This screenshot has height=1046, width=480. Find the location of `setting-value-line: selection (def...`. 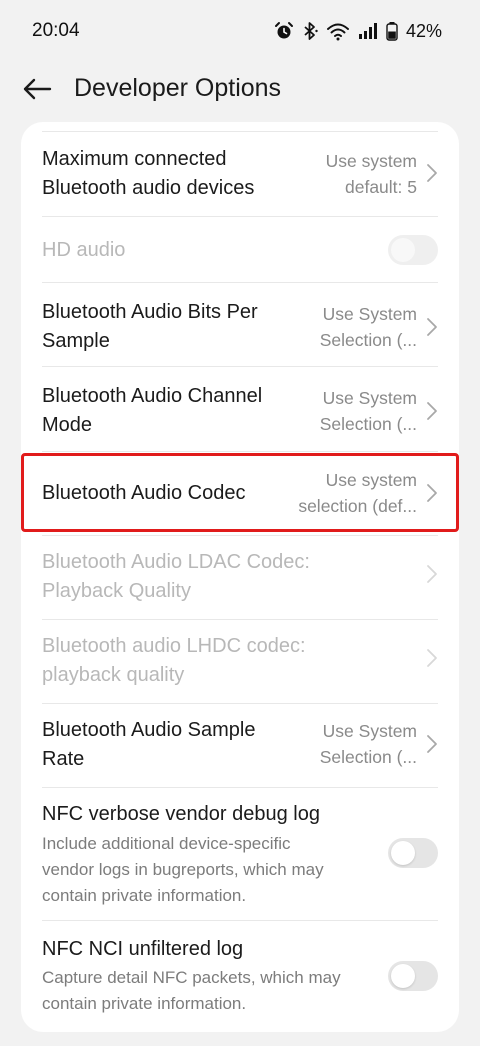

setting-value-line: selection (def... is located at coordinates (357, 506).